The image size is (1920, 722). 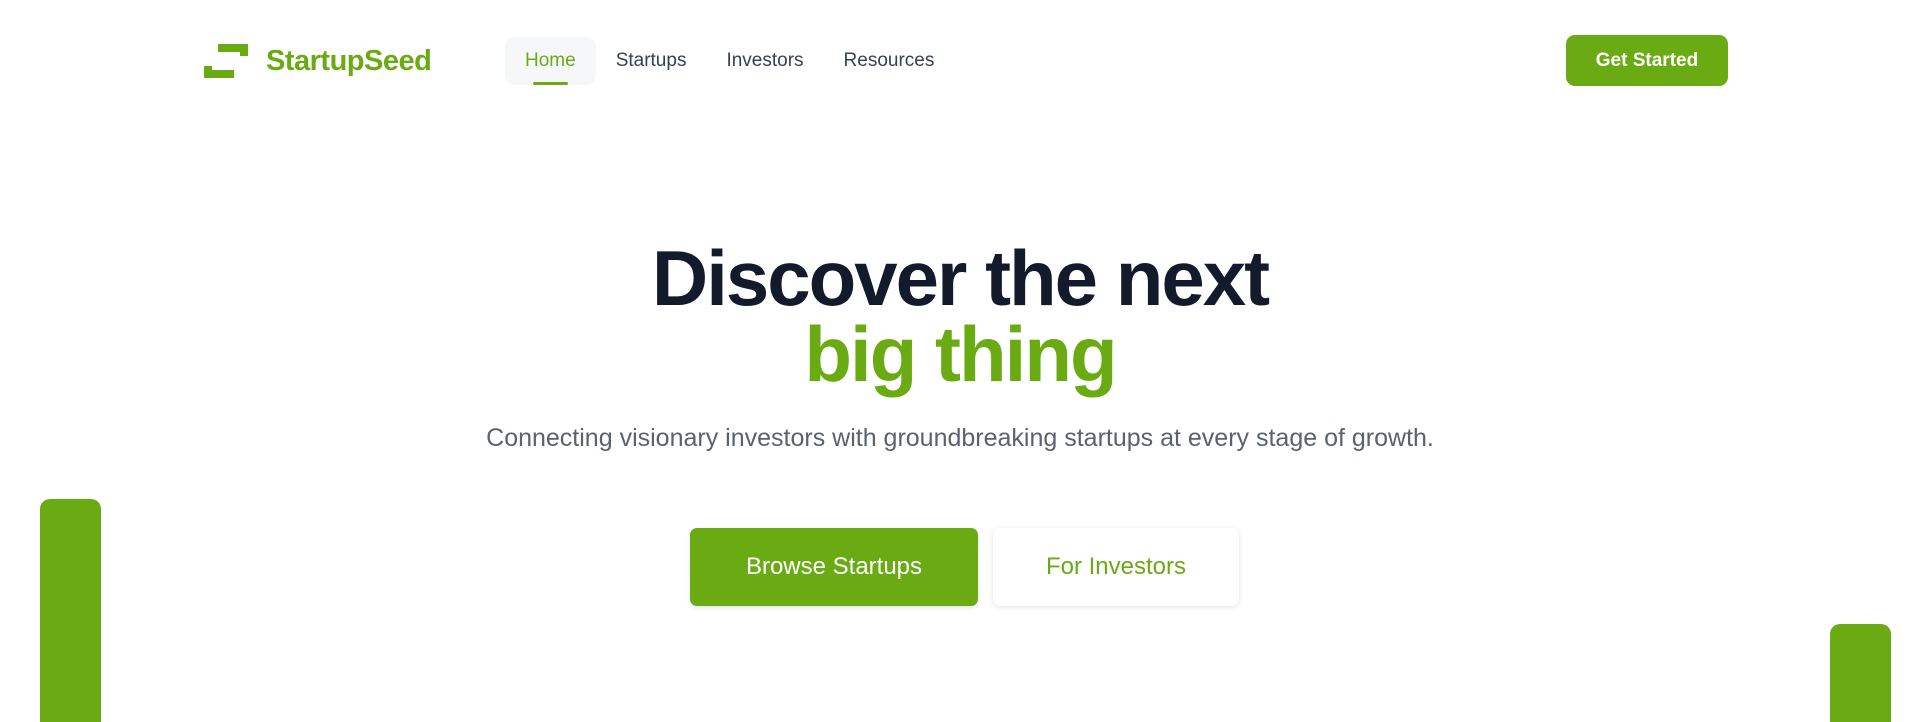 I want to click on nav-item-investors: Investors, so click(x=764, y=61).